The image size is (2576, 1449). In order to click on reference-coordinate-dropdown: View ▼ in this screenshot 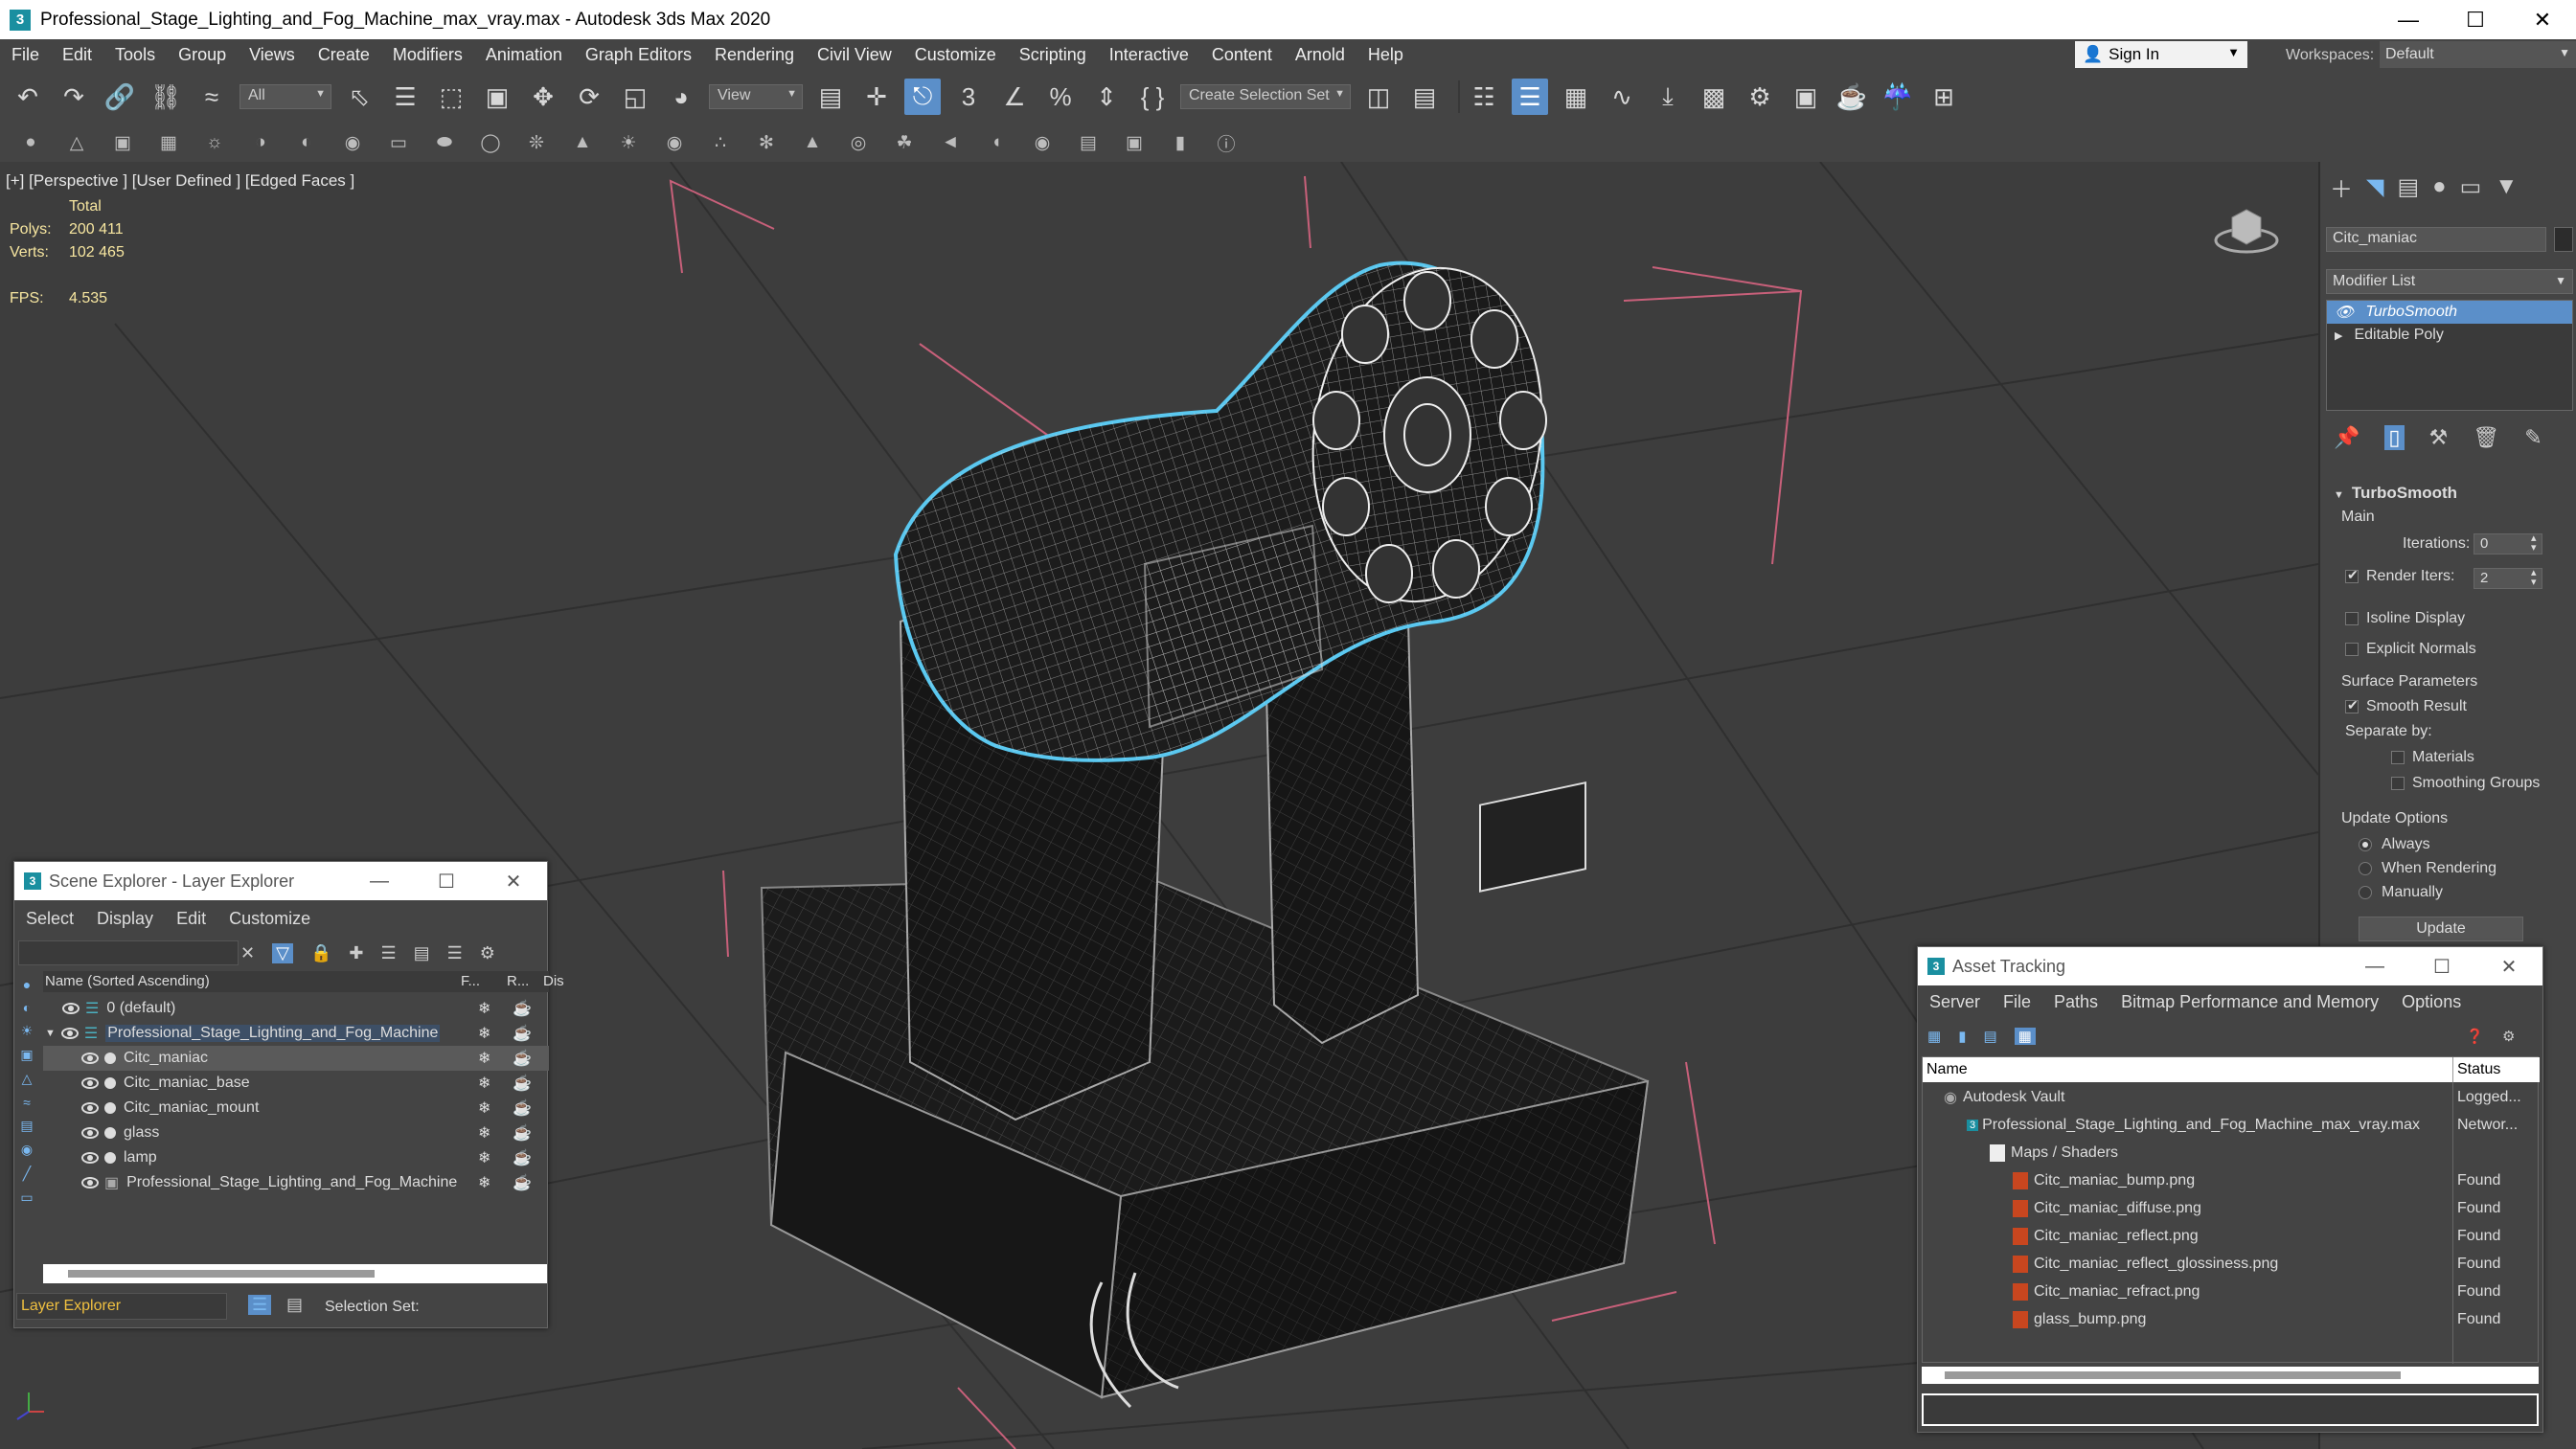, I will do `click(756, 96)`.